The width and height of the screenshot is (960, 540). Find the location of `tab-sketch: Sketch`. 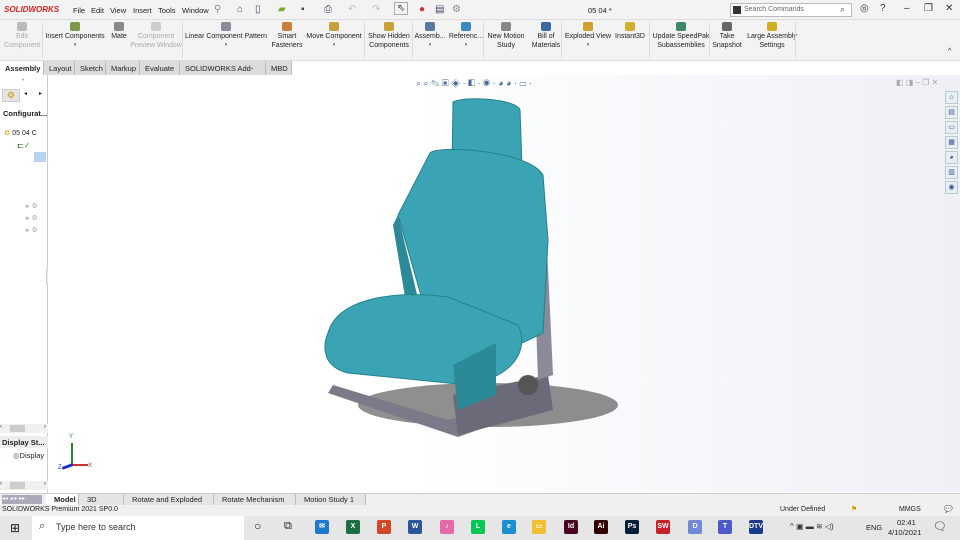

tab-sketch: Sketch is located at coordinates (90, 68).